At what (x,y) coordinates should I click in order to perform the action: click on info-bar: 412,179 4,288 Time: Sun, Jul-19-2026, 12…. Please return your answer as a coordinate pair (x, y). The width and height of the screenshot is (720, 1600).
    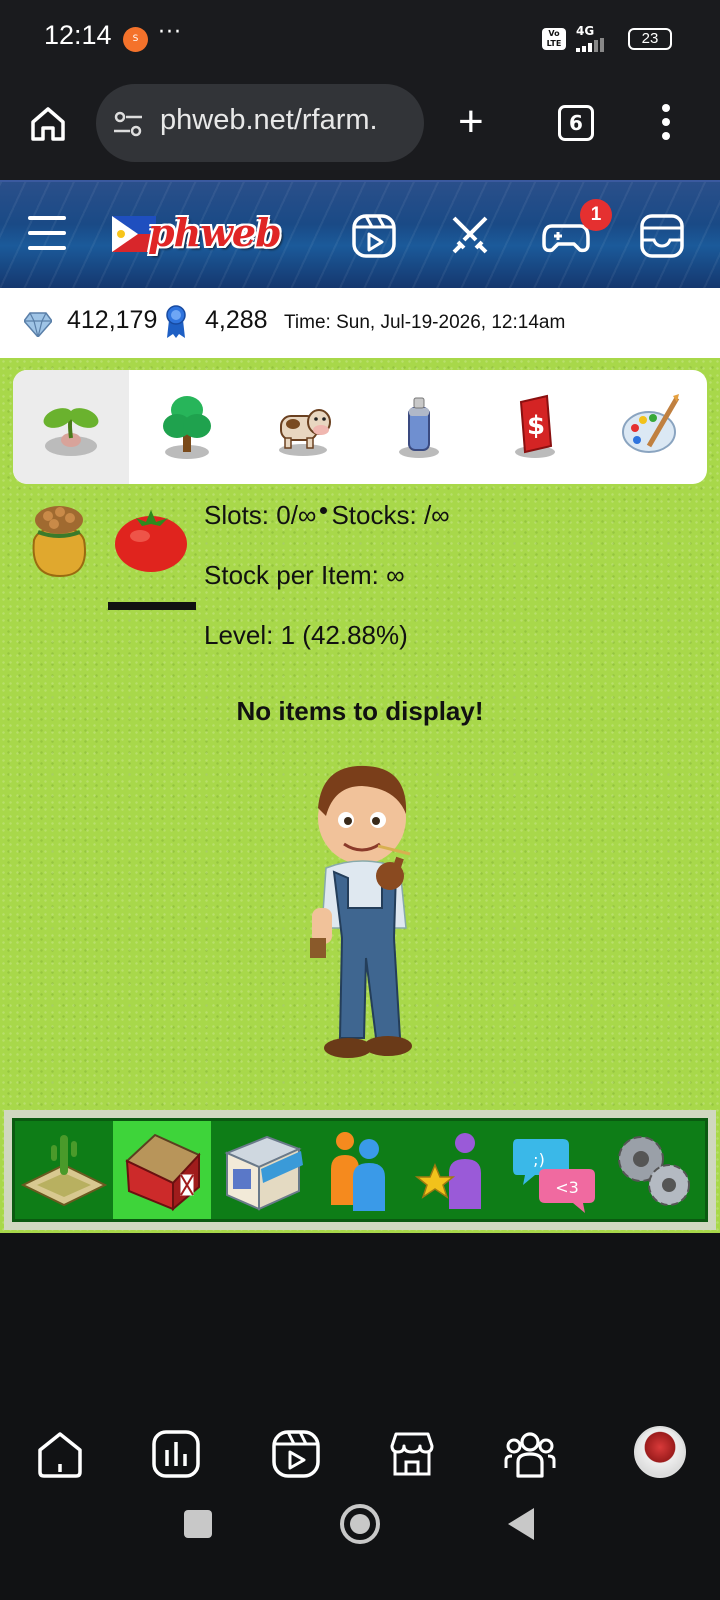
    Looking at the image, I should click on (360, 323).